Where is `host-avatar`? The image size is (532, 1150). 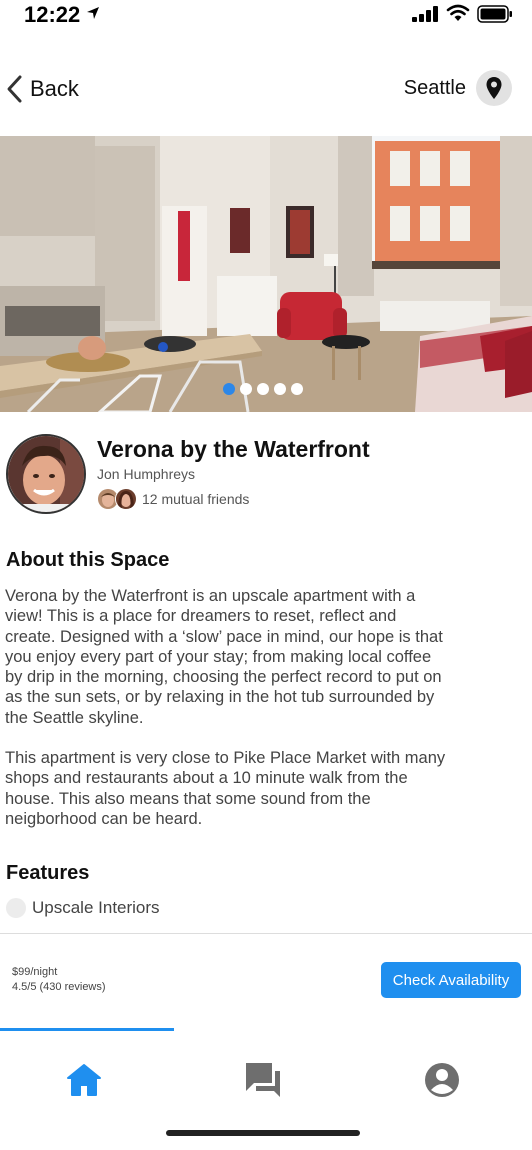
host-avatar is located at coordinates (46, 474).